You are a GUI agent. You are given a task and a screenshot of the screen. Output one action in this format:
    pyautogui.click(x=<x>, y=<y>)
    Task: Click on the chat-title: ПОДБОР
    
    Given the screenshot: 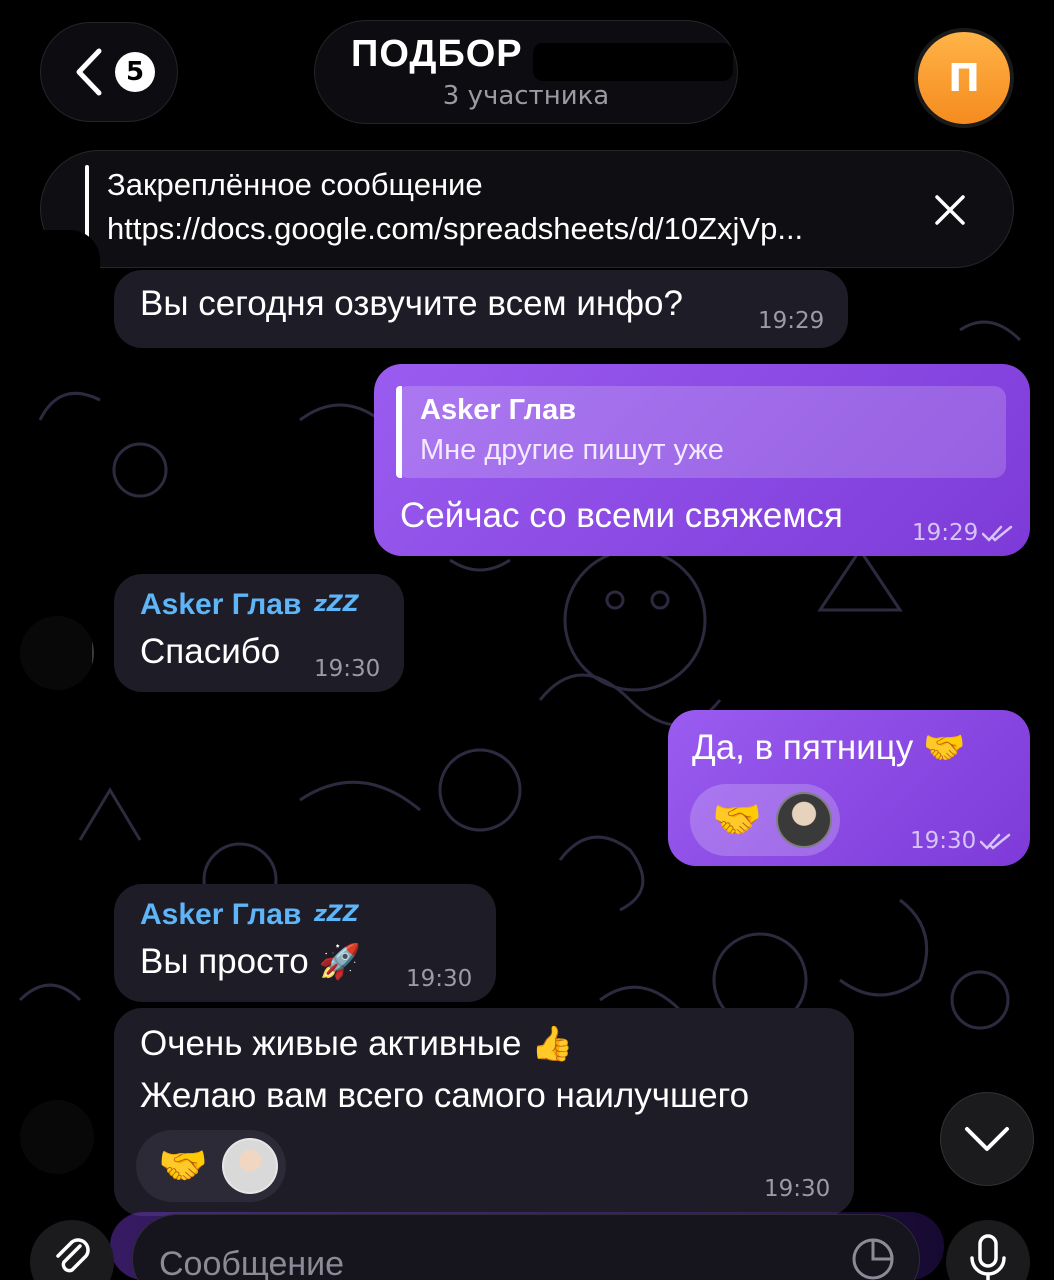 What is the action you would take?
    pyautogui.click(x=437, y=54)
    